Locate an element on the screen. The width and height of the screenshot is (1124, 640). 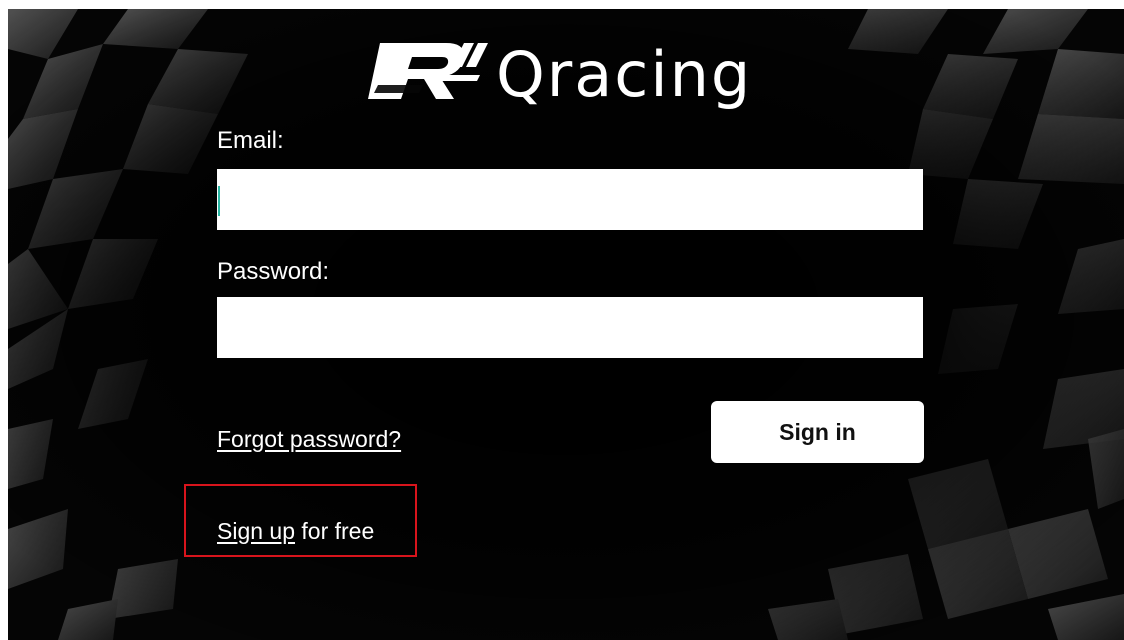
email-label: Email: is located at coordinates (250, 140).